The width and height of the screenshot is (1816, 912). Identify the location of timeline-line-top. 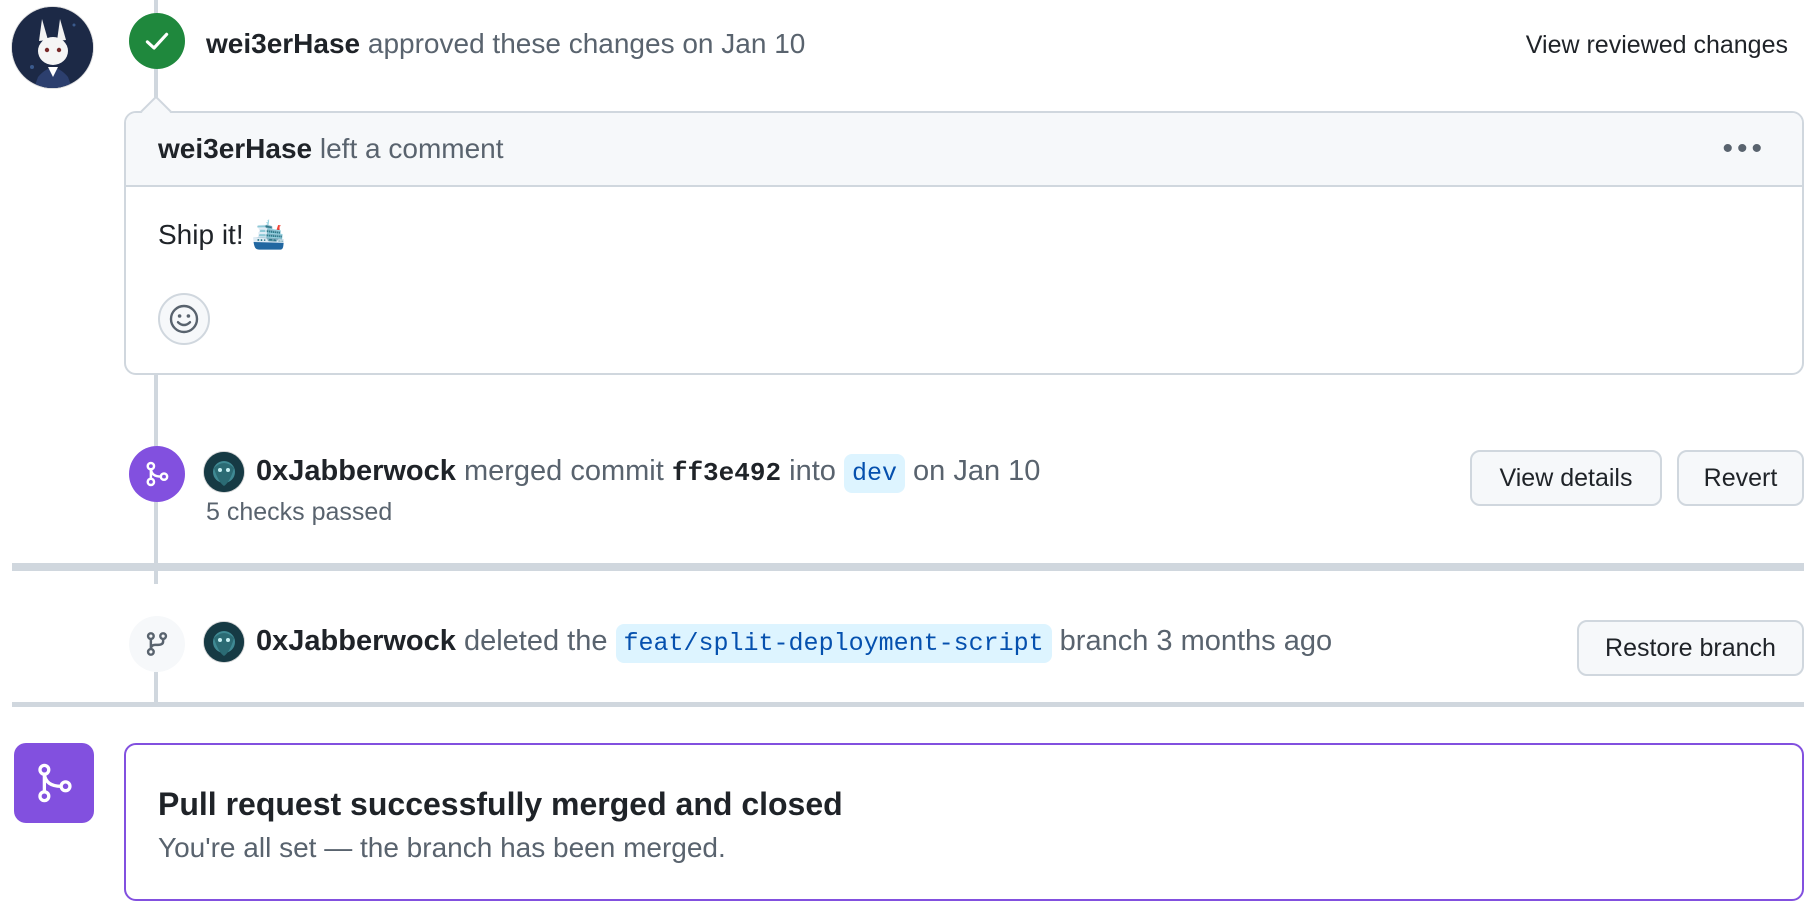
(156, 6).